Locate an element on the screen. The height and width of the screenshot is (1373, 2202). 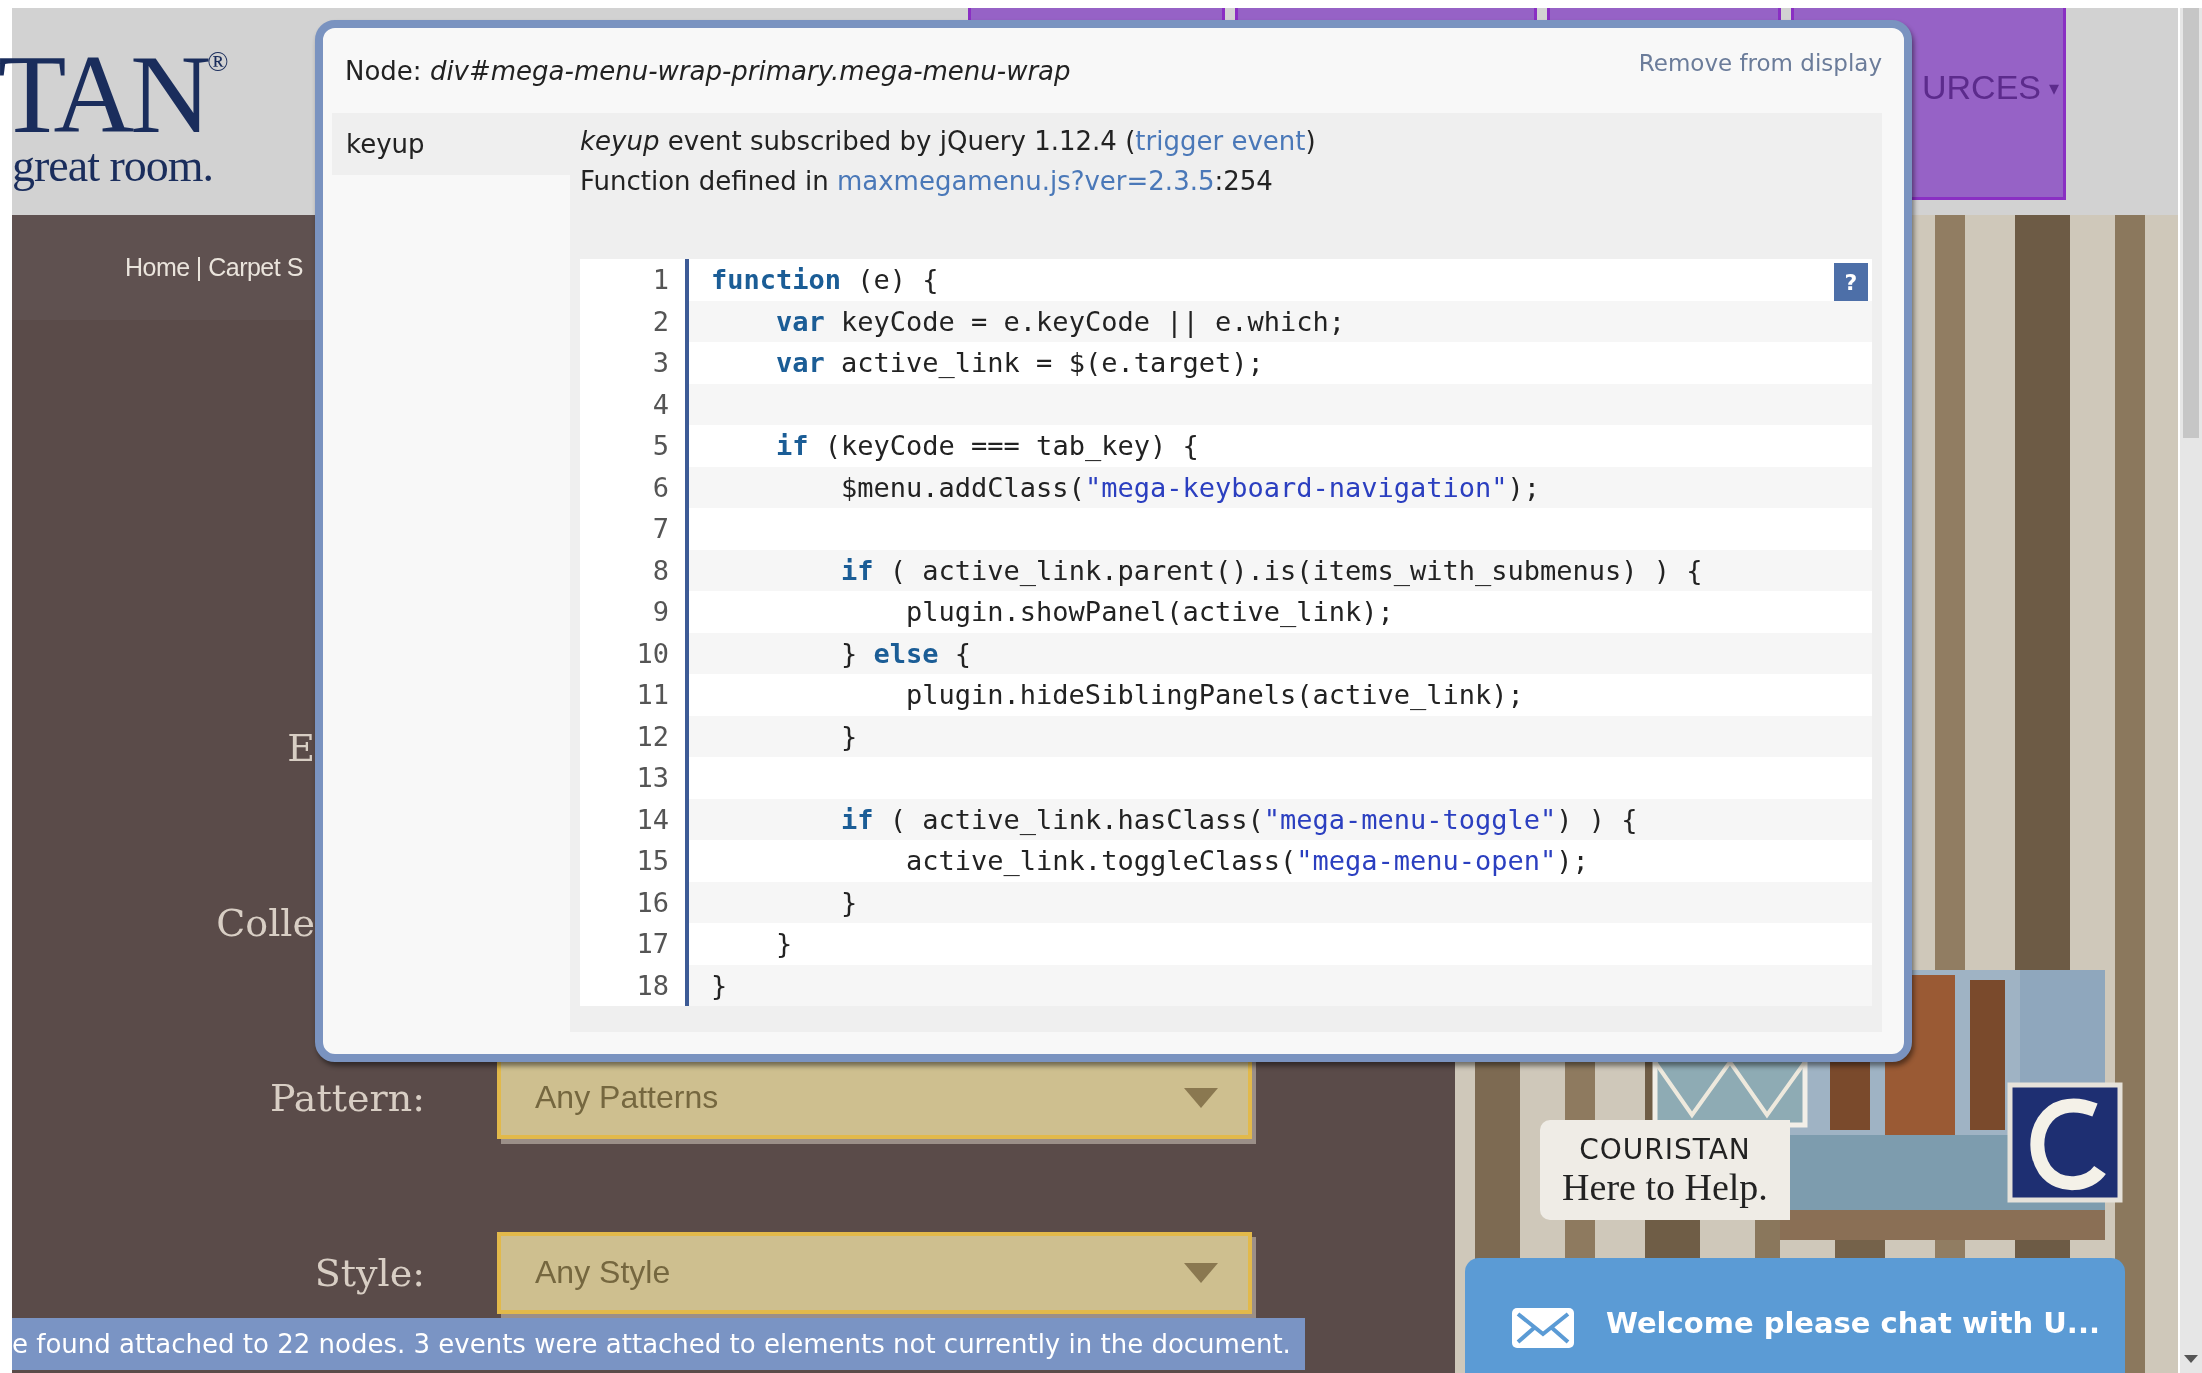
line-number: 16 is located at coordinates (634, 902).